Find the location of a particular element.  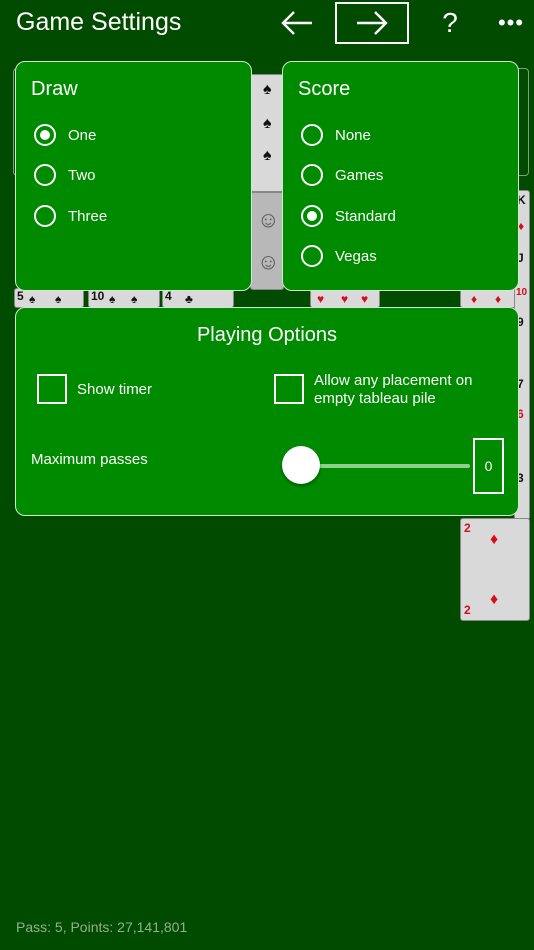

arrow-right-icon is located at coordinates (372, 23).